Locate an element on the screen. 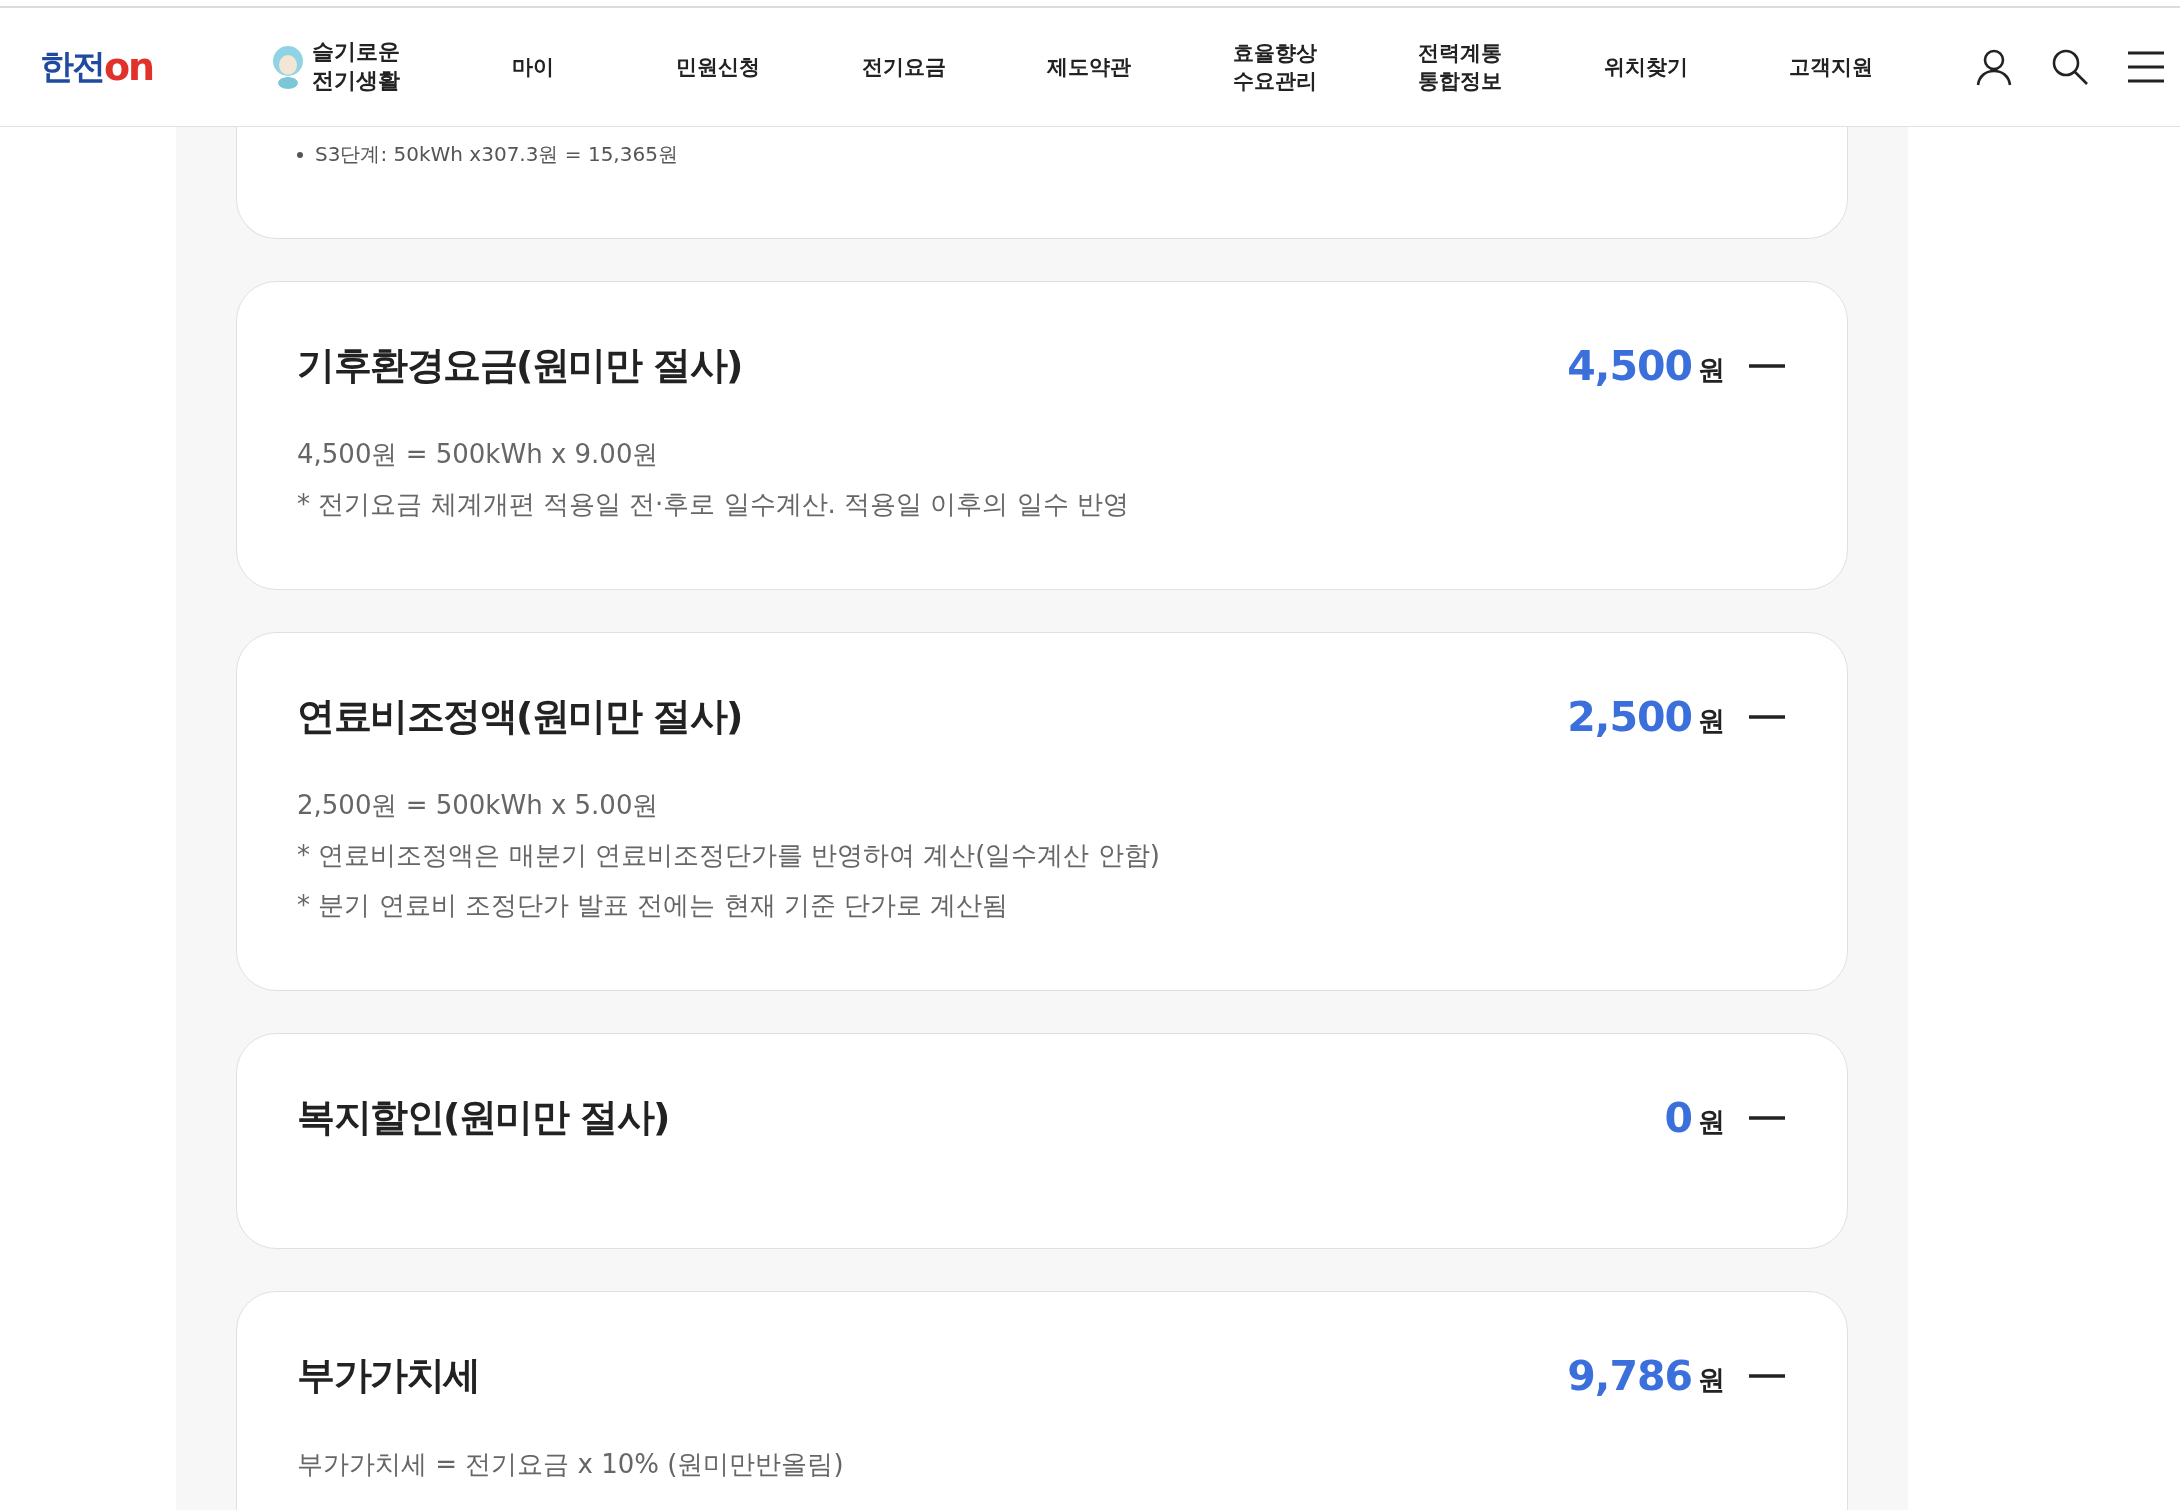  logo: 한전on is located at coordinates (145, 67).